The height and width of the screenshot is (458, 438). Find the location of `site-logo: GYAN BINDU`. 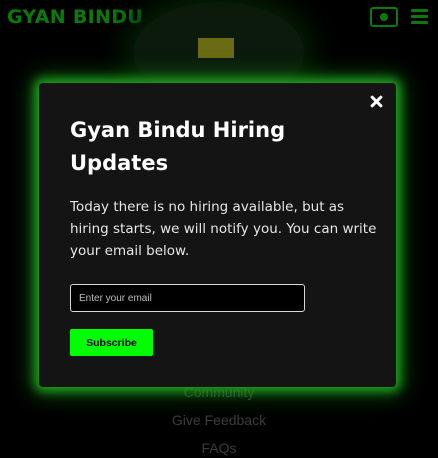

site-logo: GYAN BINDU is located at coordinates (75, 17).